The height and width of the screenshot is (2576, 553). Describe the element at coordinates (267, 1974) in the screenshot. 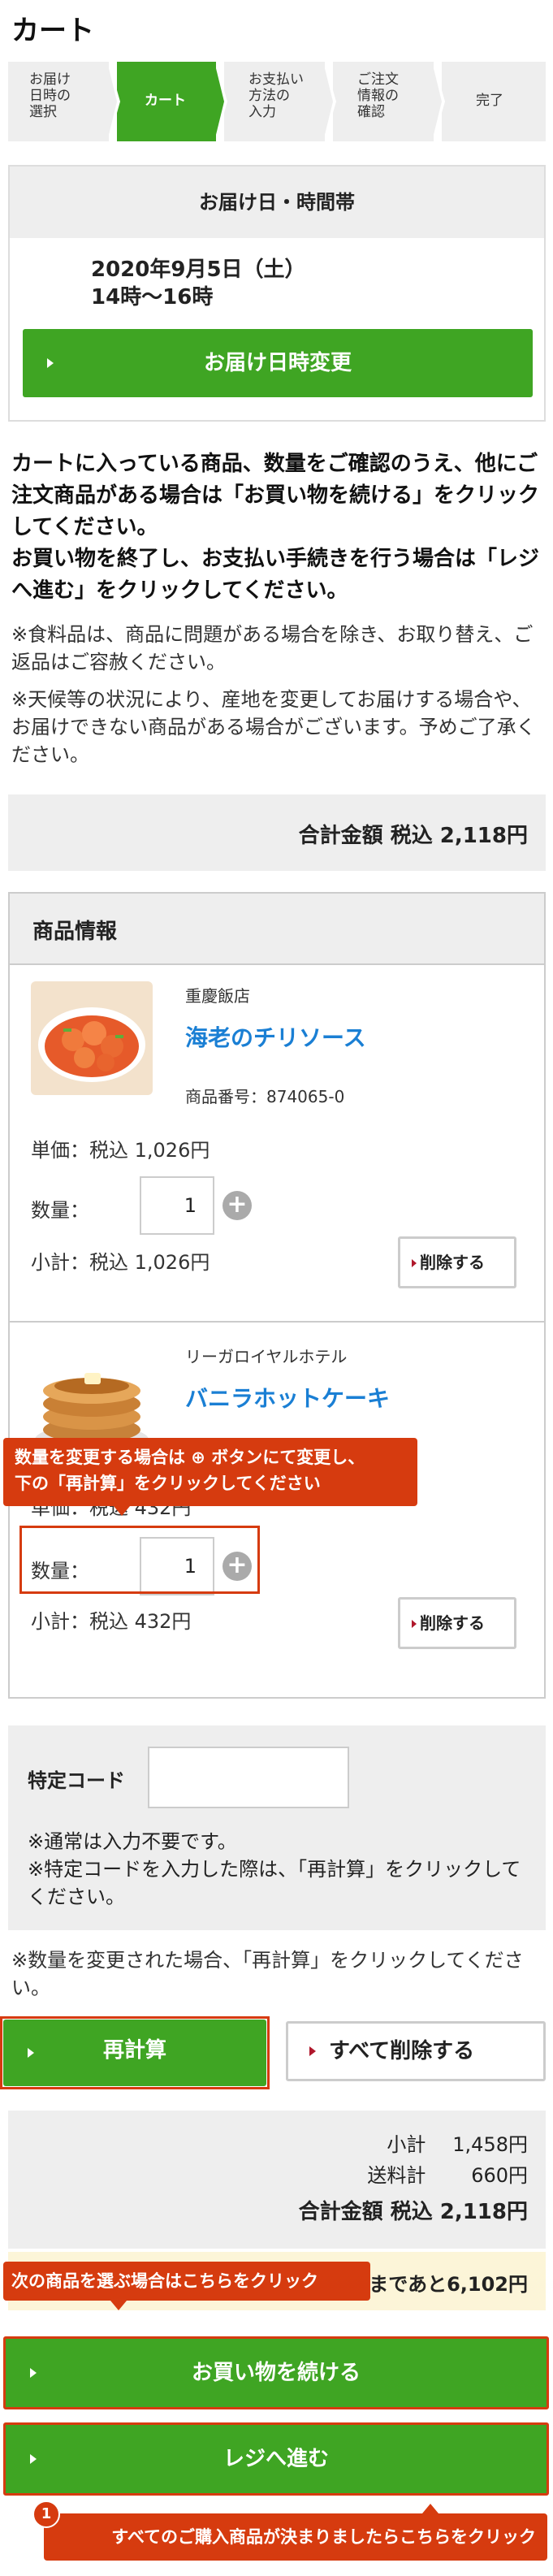

I see `recalc-note: ※数量を変更された場合、「再計算」をクリックしてください。` at that location.